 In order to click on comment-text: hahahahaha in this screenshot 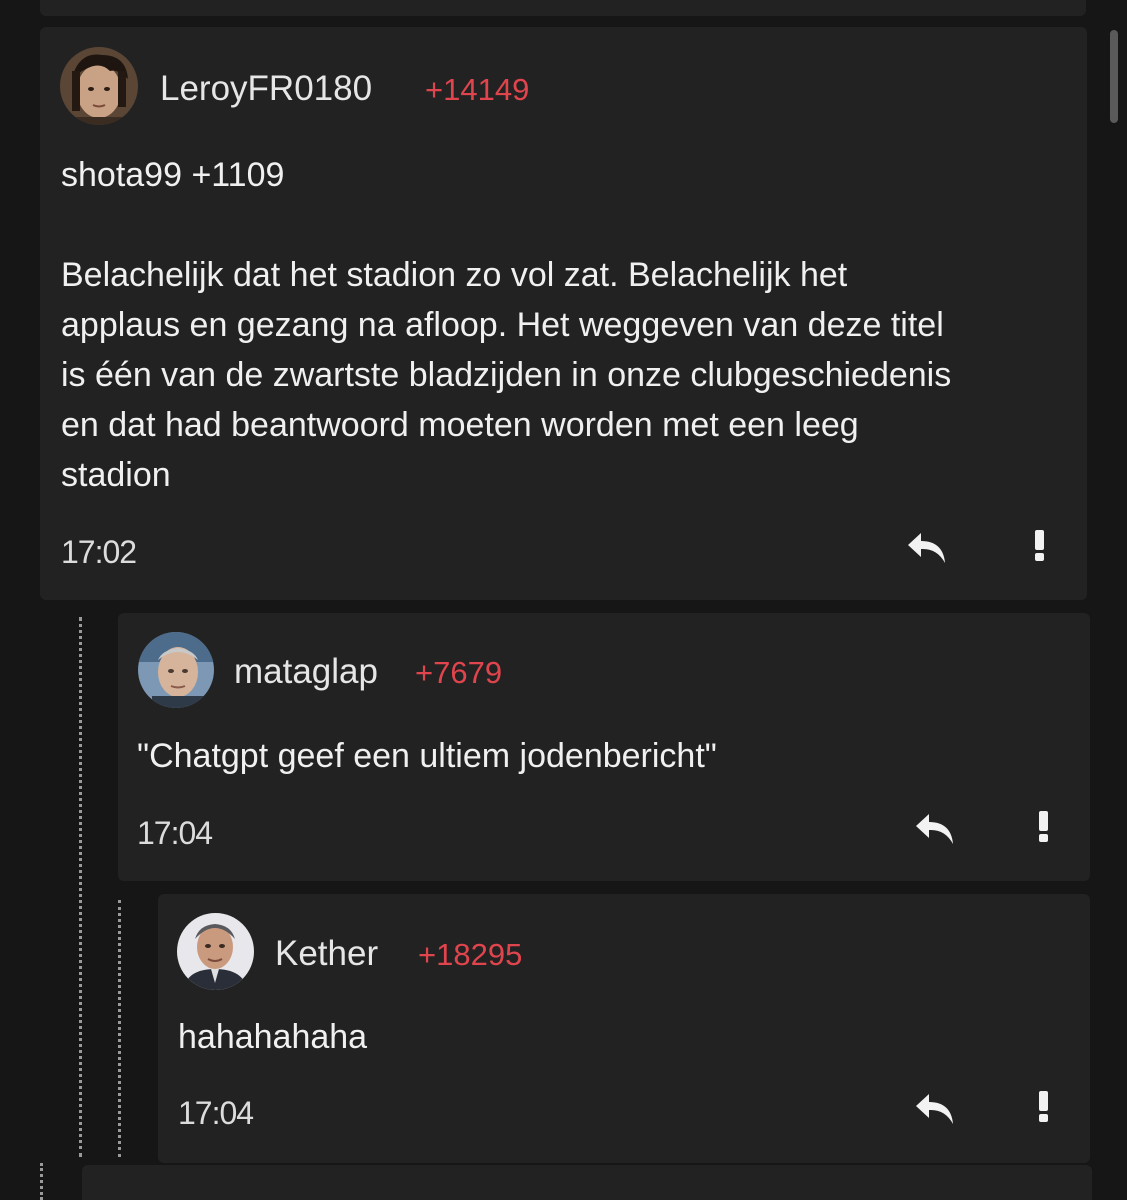, I will do `click(273, 1037)`.